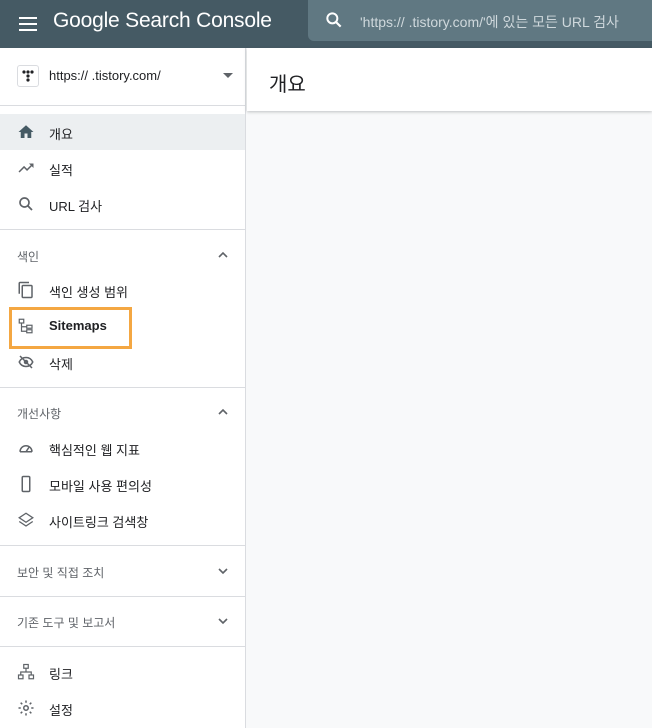  I want to click on nav-item-sitelinks-searchbox: 사이트링크 검색창, so click(122, 520).